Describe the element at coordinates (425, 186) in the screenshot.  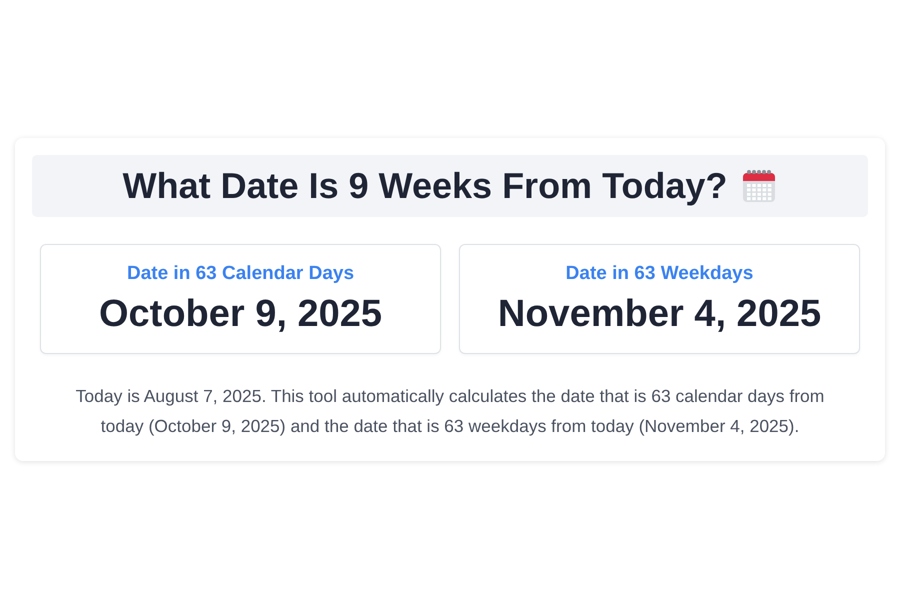
I see `page-title: What Date Is 9 Weeks From Today?` at that location.